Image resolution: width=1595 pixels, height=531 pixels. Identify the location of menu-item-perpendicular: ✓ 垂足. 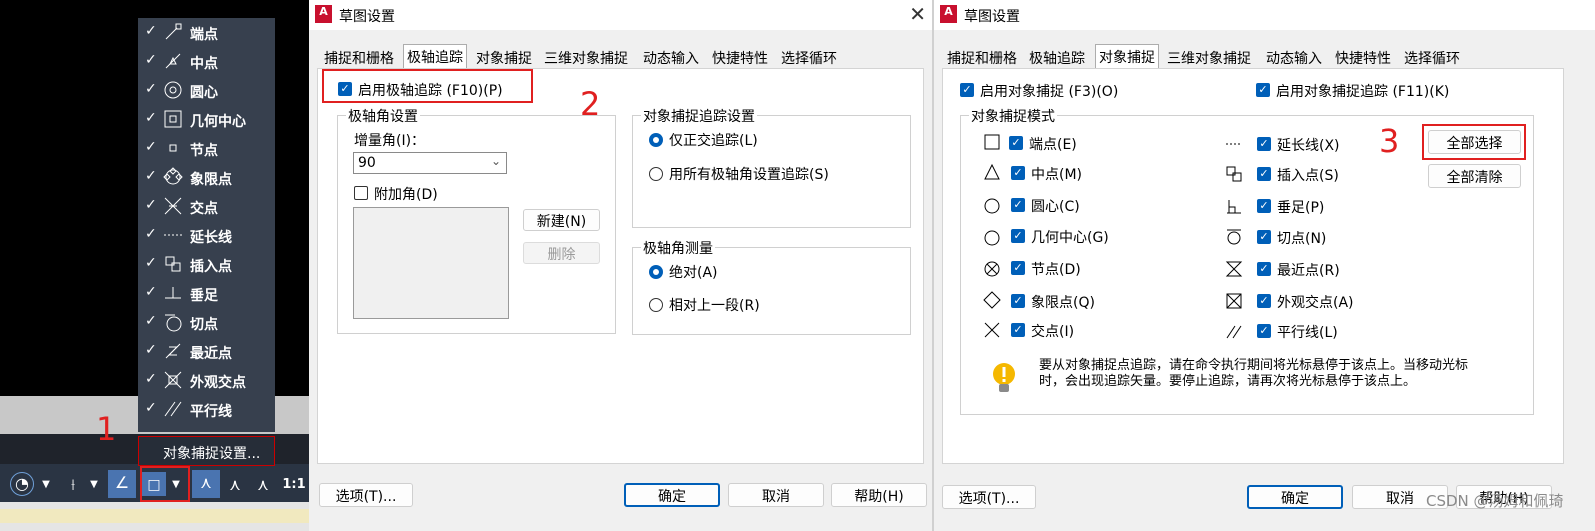
(206, 293).